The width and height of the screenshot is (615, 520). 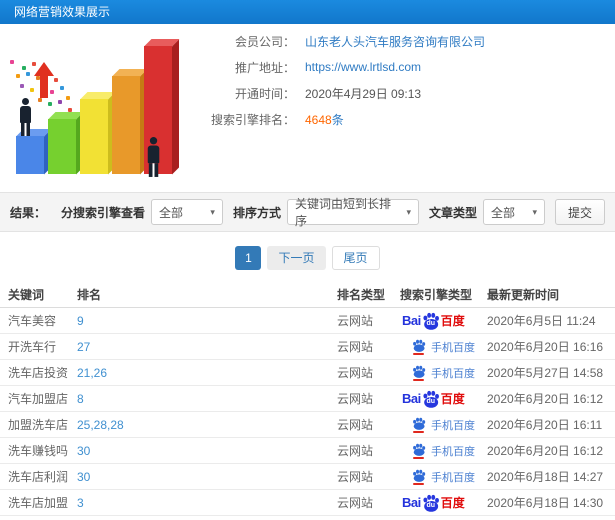 What do you see at coordinates (186, 212) in the screenshot?
I see `engine-filter-select: 全部 ▾` at bounding box center [186, 212].